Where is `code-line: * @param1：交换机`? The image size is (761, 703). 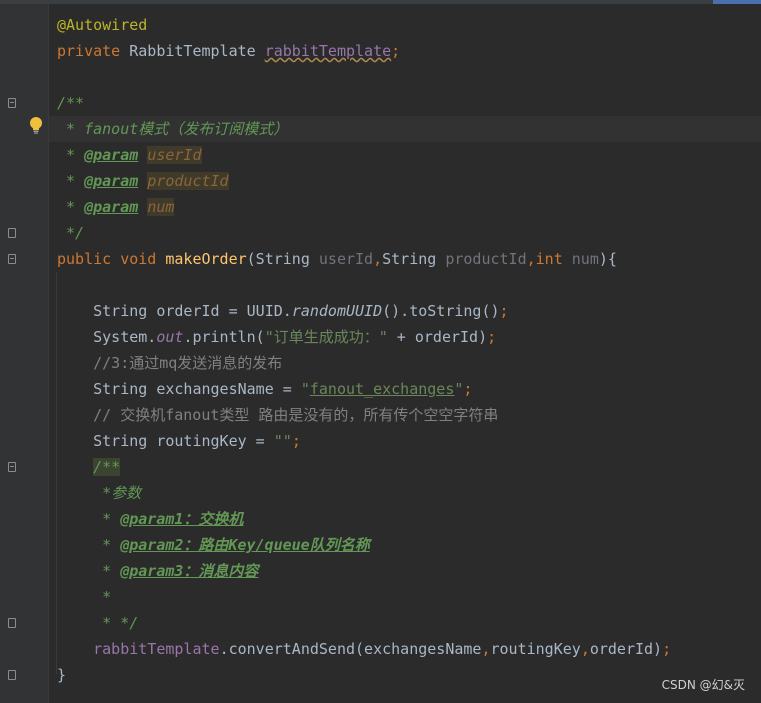
code-line: * @param1：交换机 is located at coordinates (150, 519).